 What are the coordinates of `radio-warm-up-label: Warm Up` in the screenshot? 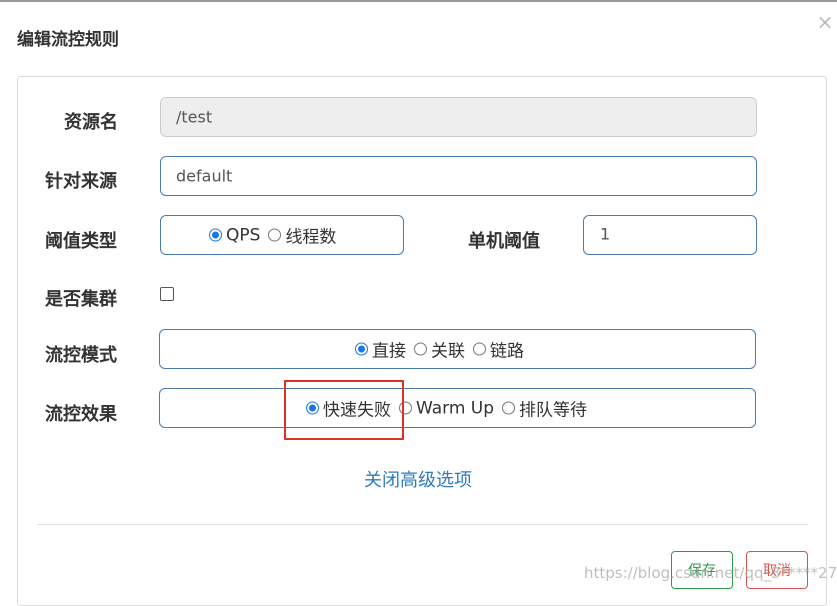 It's located at (455, 408).